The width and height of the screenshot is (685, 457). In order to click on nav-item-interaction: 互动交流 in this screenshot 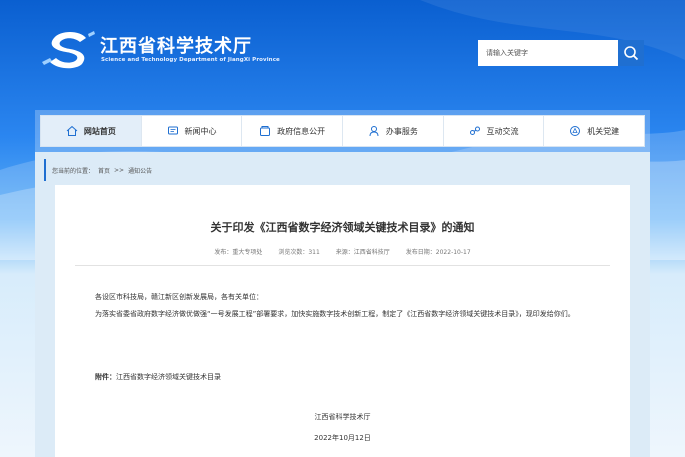, I will do `click(494, 131)`.